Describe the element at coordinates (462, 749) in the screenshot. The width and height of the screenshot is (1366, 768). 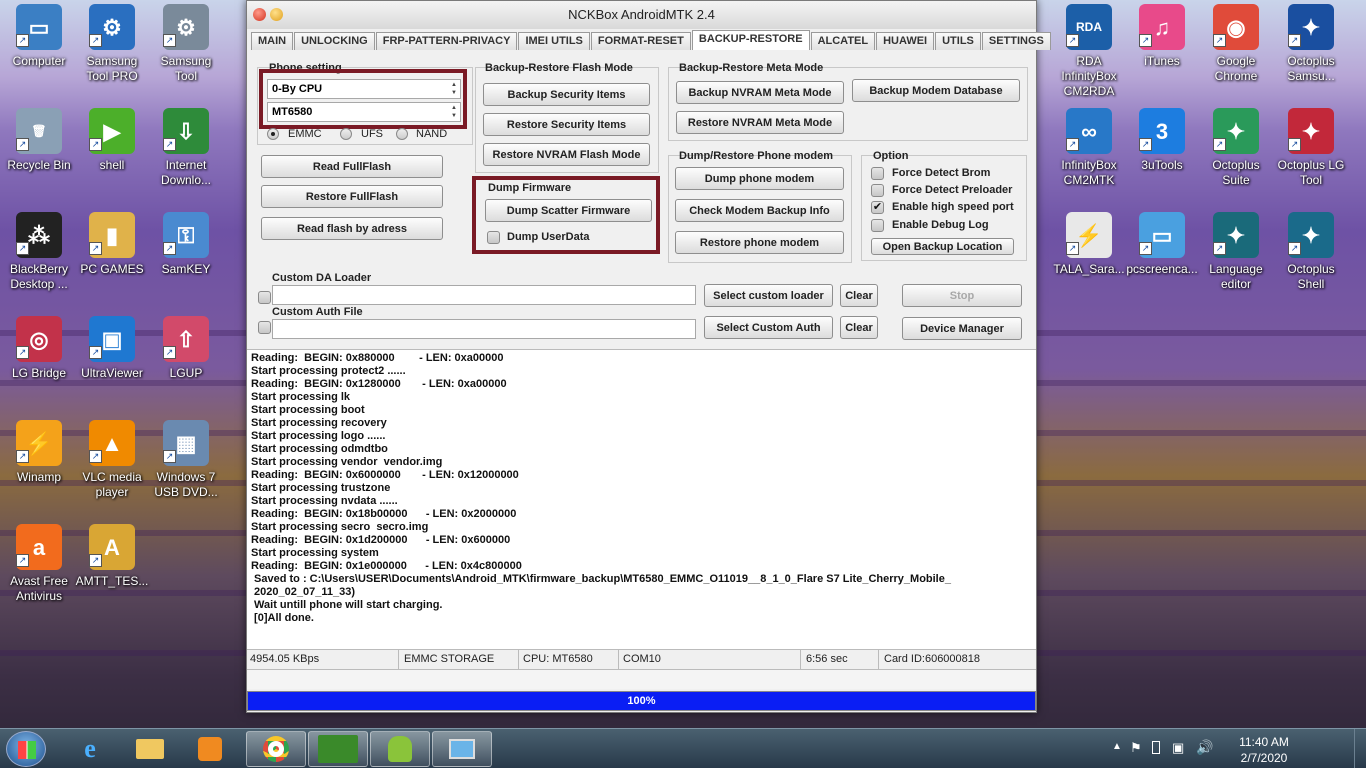
I see `screen-taskbar-icon` at that location.